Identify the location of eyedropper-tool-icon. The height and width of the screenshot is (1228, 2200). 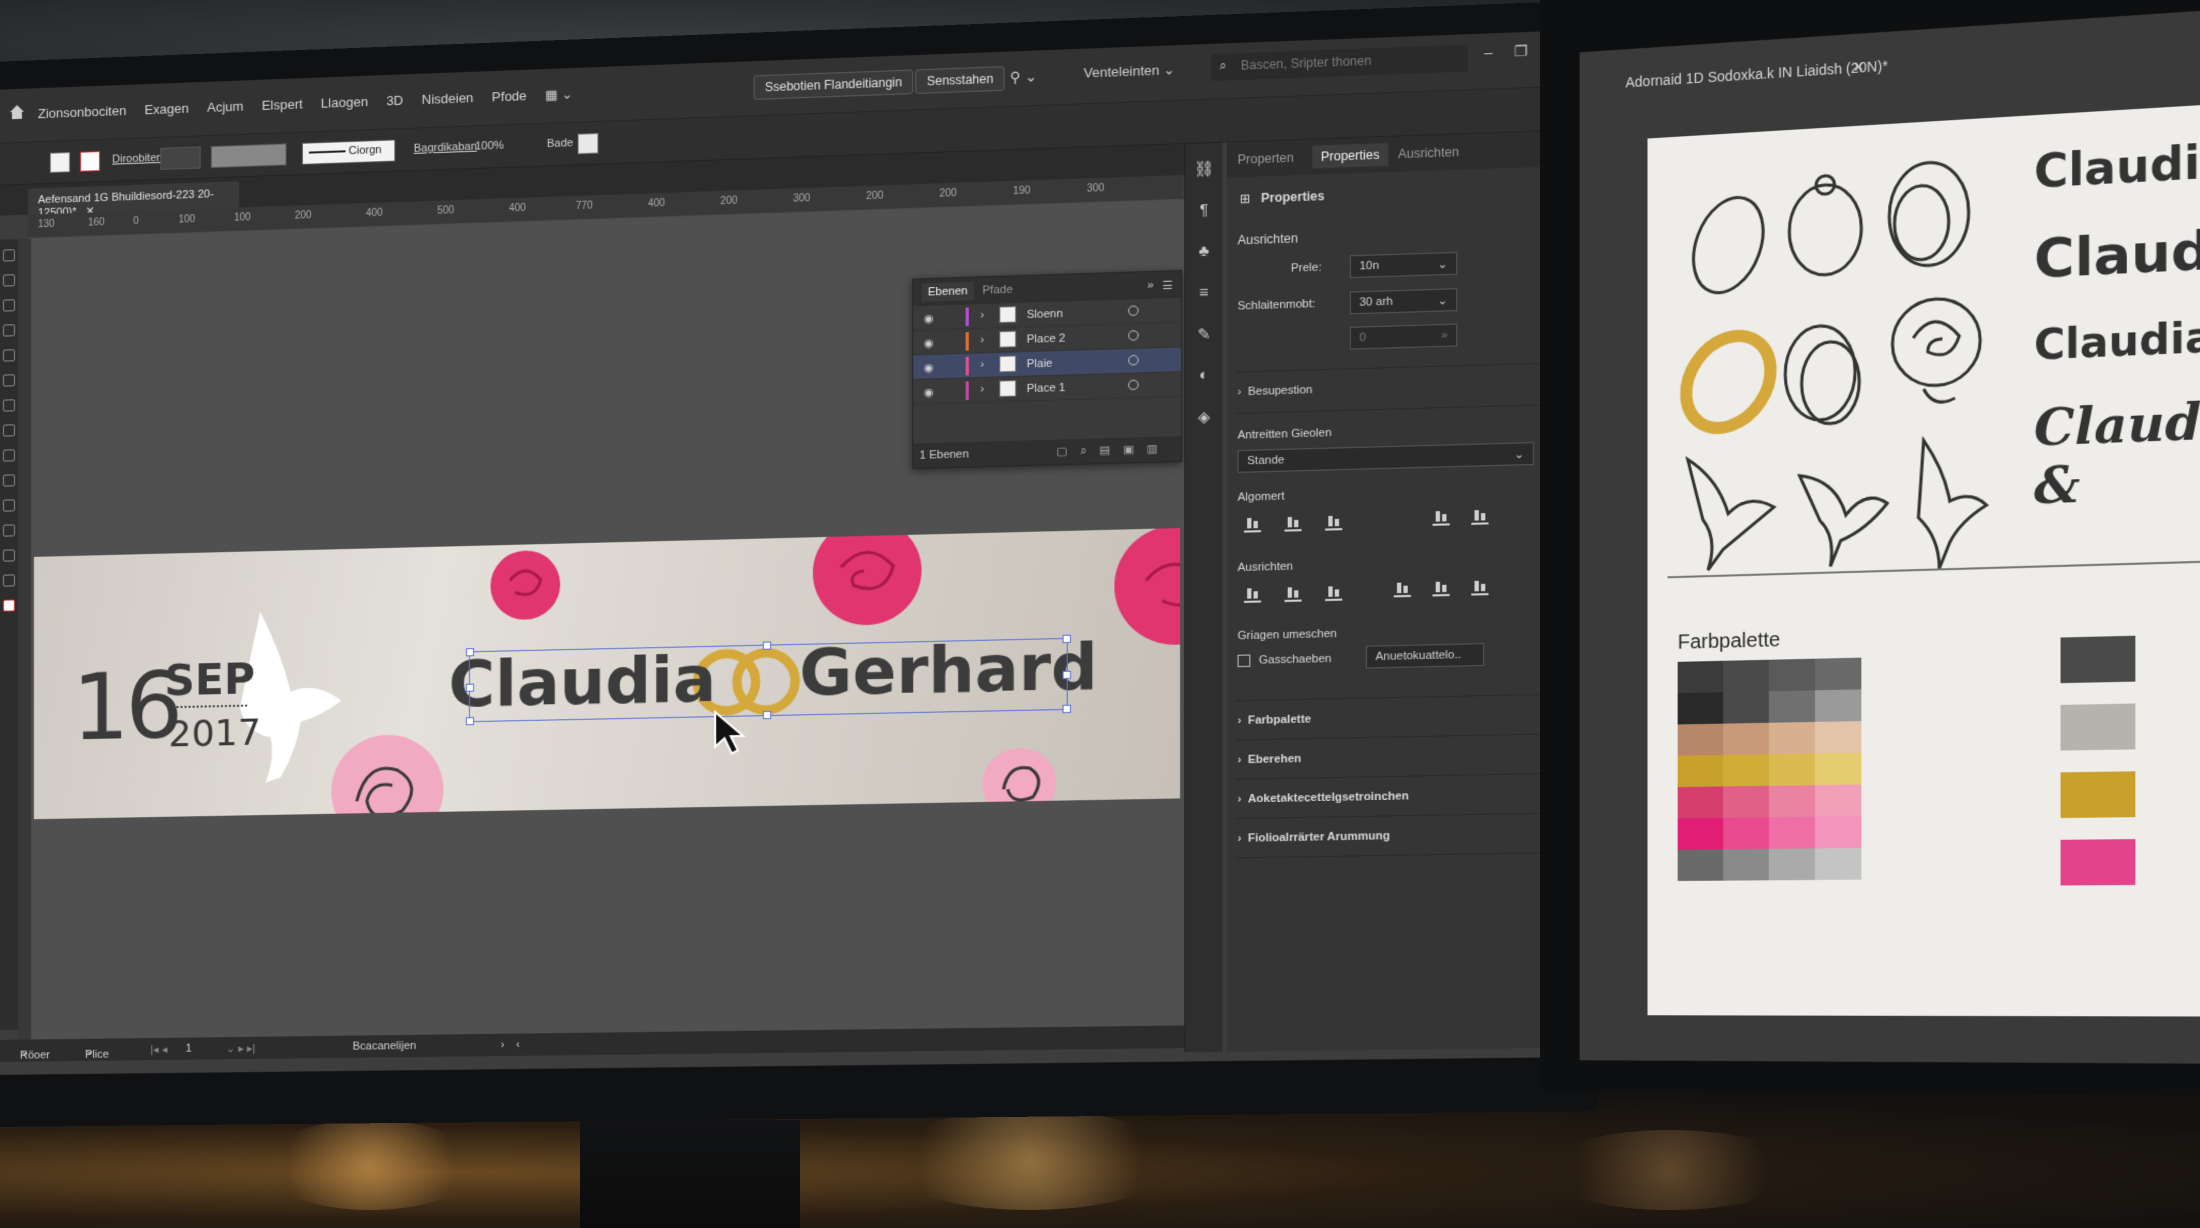
(8, 530).